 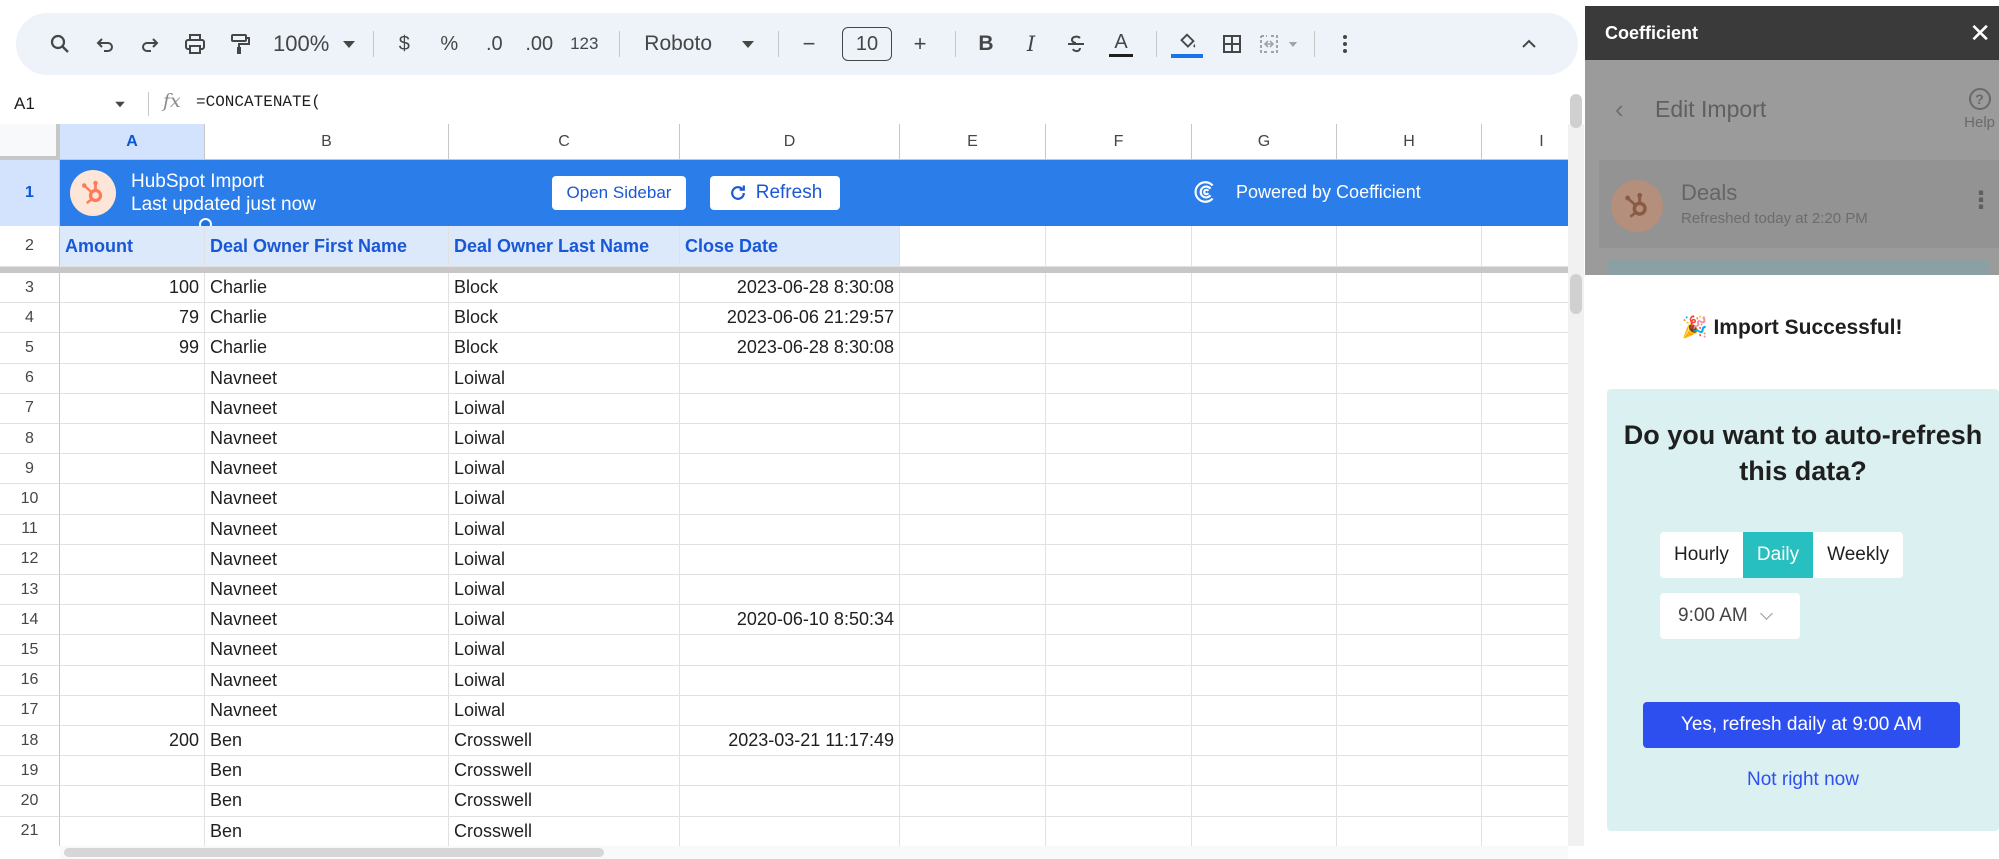 What do you see at coordinates (30, 831) in the screenshot?
I see `row-header-21: 21` at bounding box center [30, 831].